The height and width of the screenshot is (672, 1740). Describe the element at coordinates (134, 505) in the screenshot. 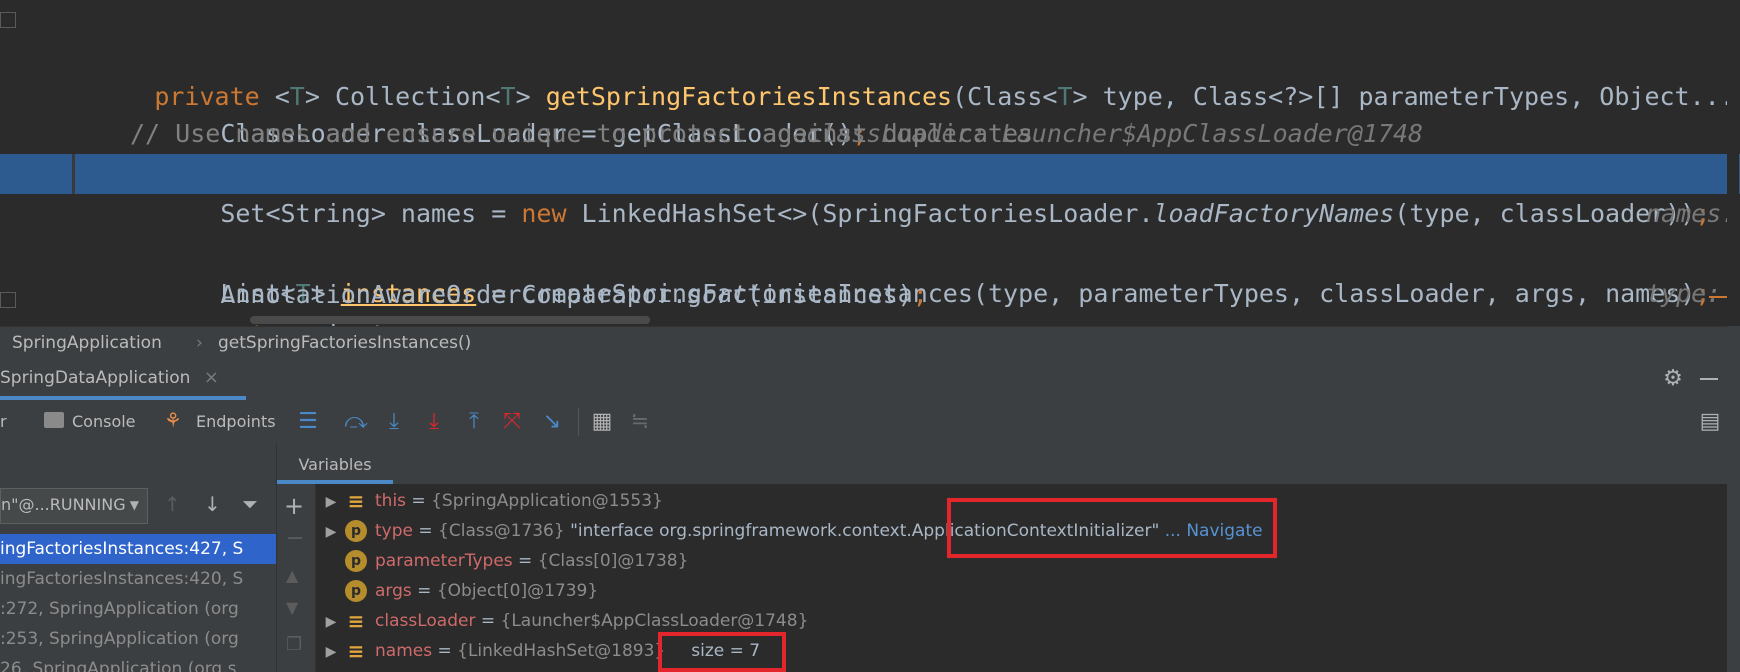

I see `chevron-down-icon: ▼` at that location.